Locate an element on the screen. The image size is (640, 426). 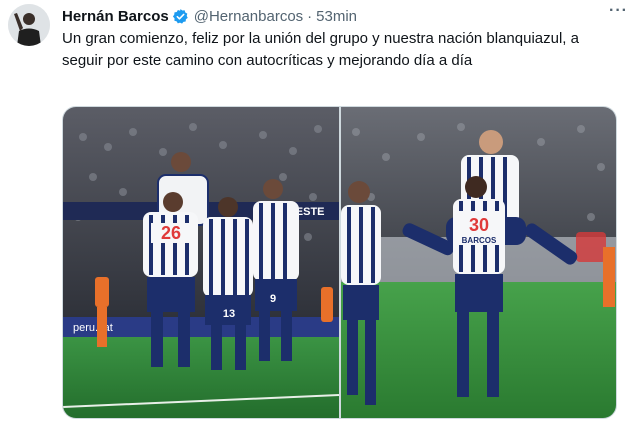
verified-badge-icon is located at coordinates (180, 16).